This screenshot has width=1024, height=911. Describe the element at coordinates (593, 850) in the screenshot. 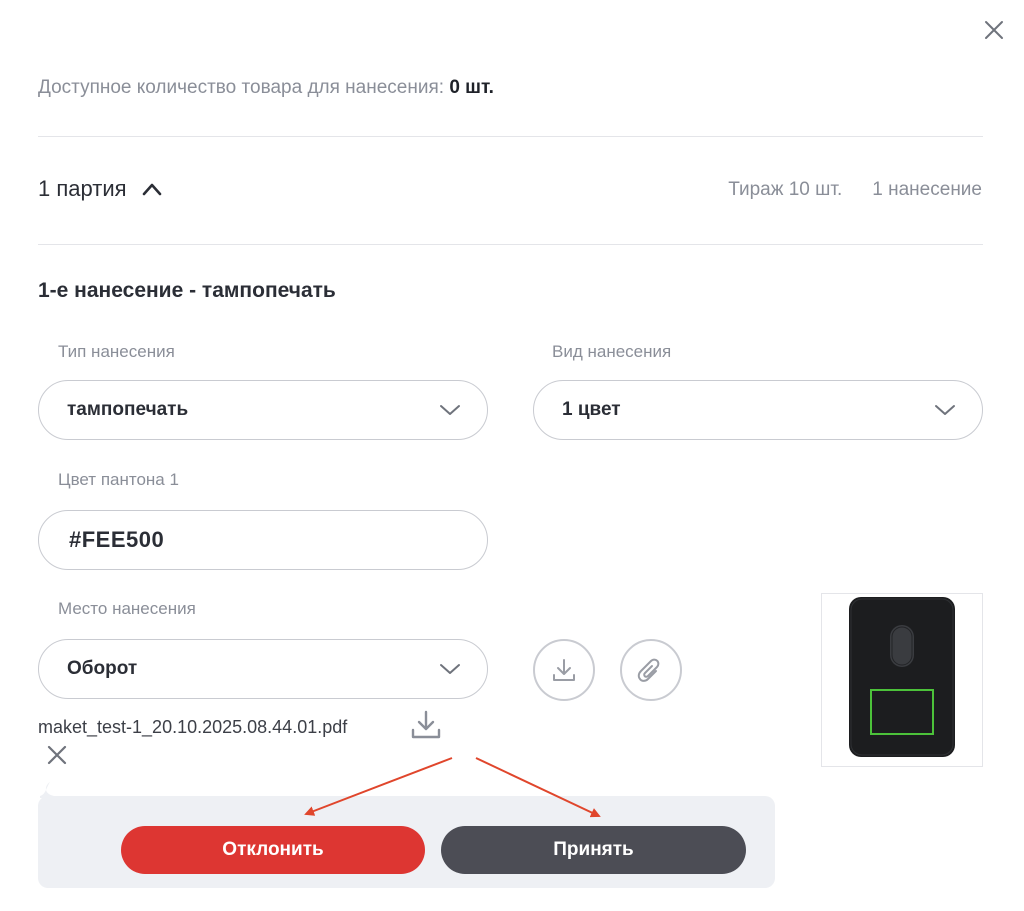

I see `accept-button: Принять` at that location.